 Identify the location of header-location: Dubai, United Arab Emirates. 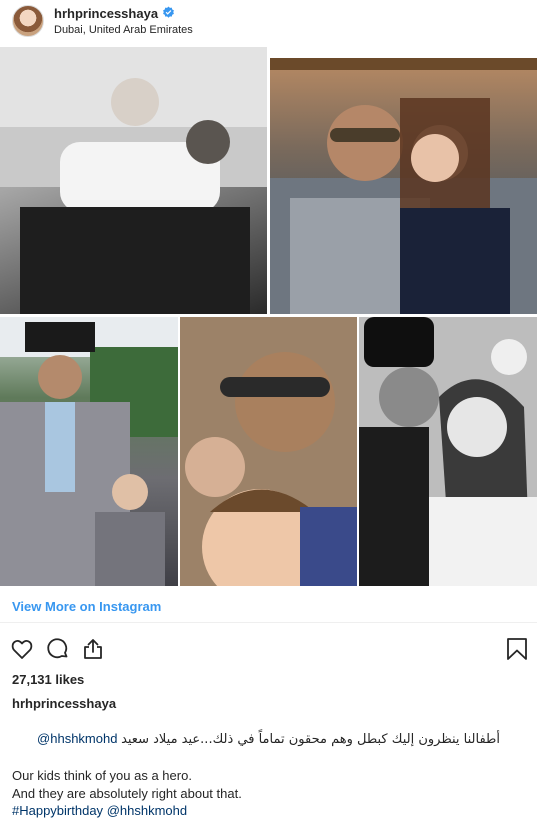
(123, 30).